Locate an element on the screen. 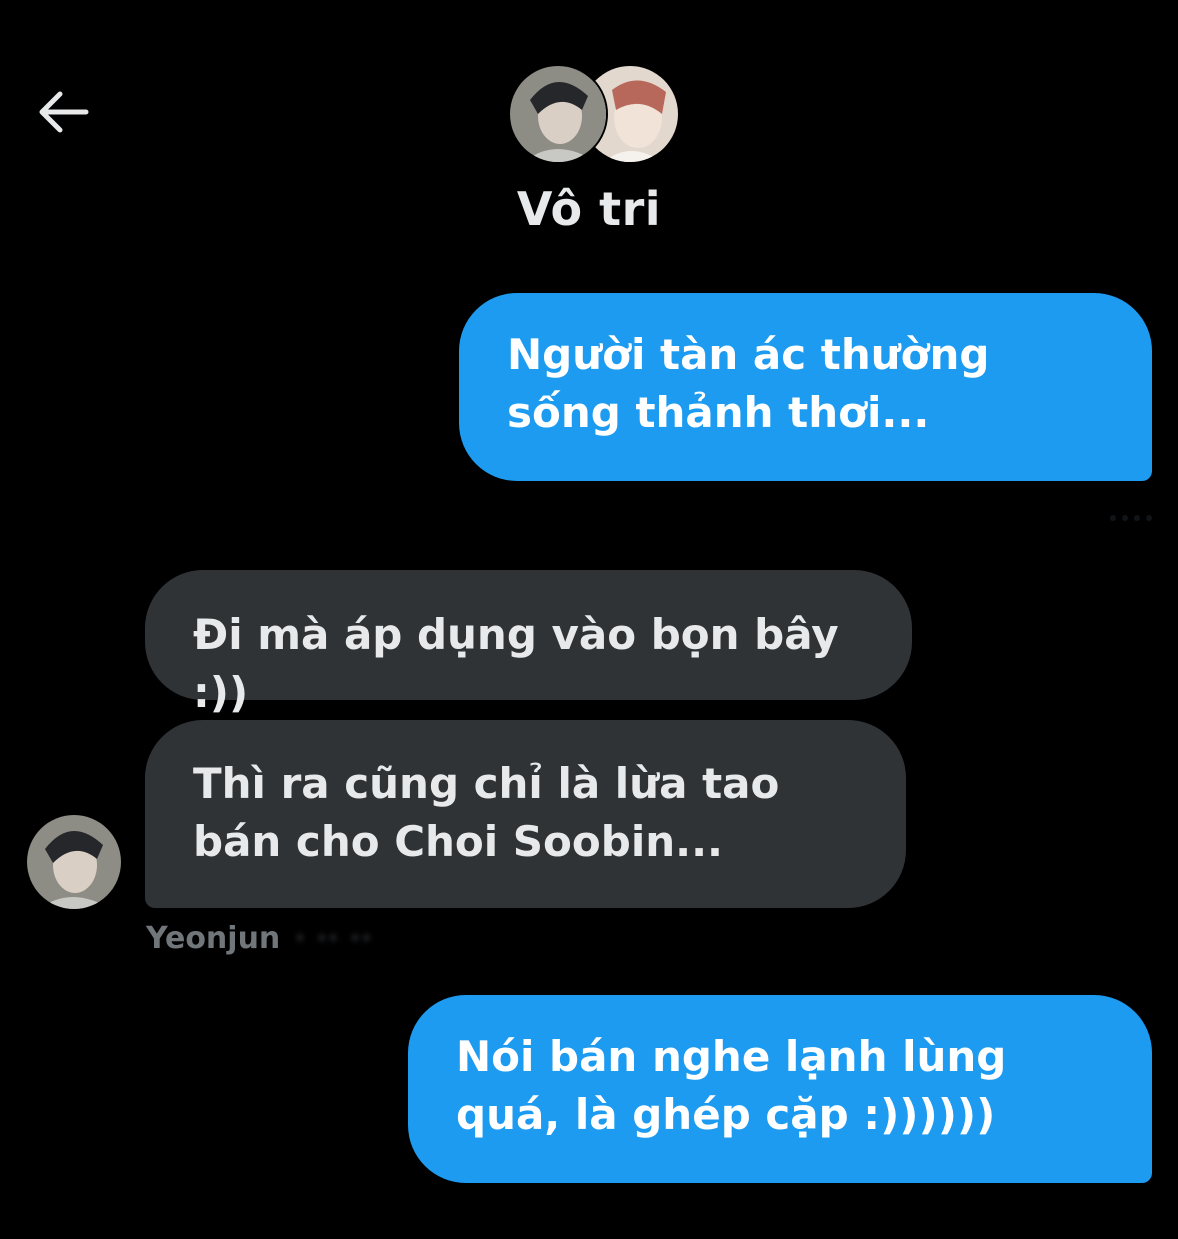 The image size is (1178, 1239). back-button is located at coordinates (62, 112).